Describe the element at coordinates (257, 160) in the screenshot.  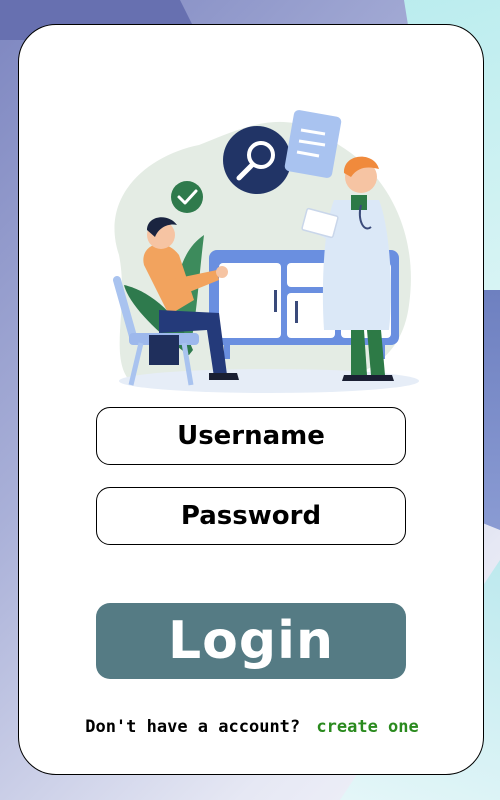
I see `magnifier-icon` at that location.